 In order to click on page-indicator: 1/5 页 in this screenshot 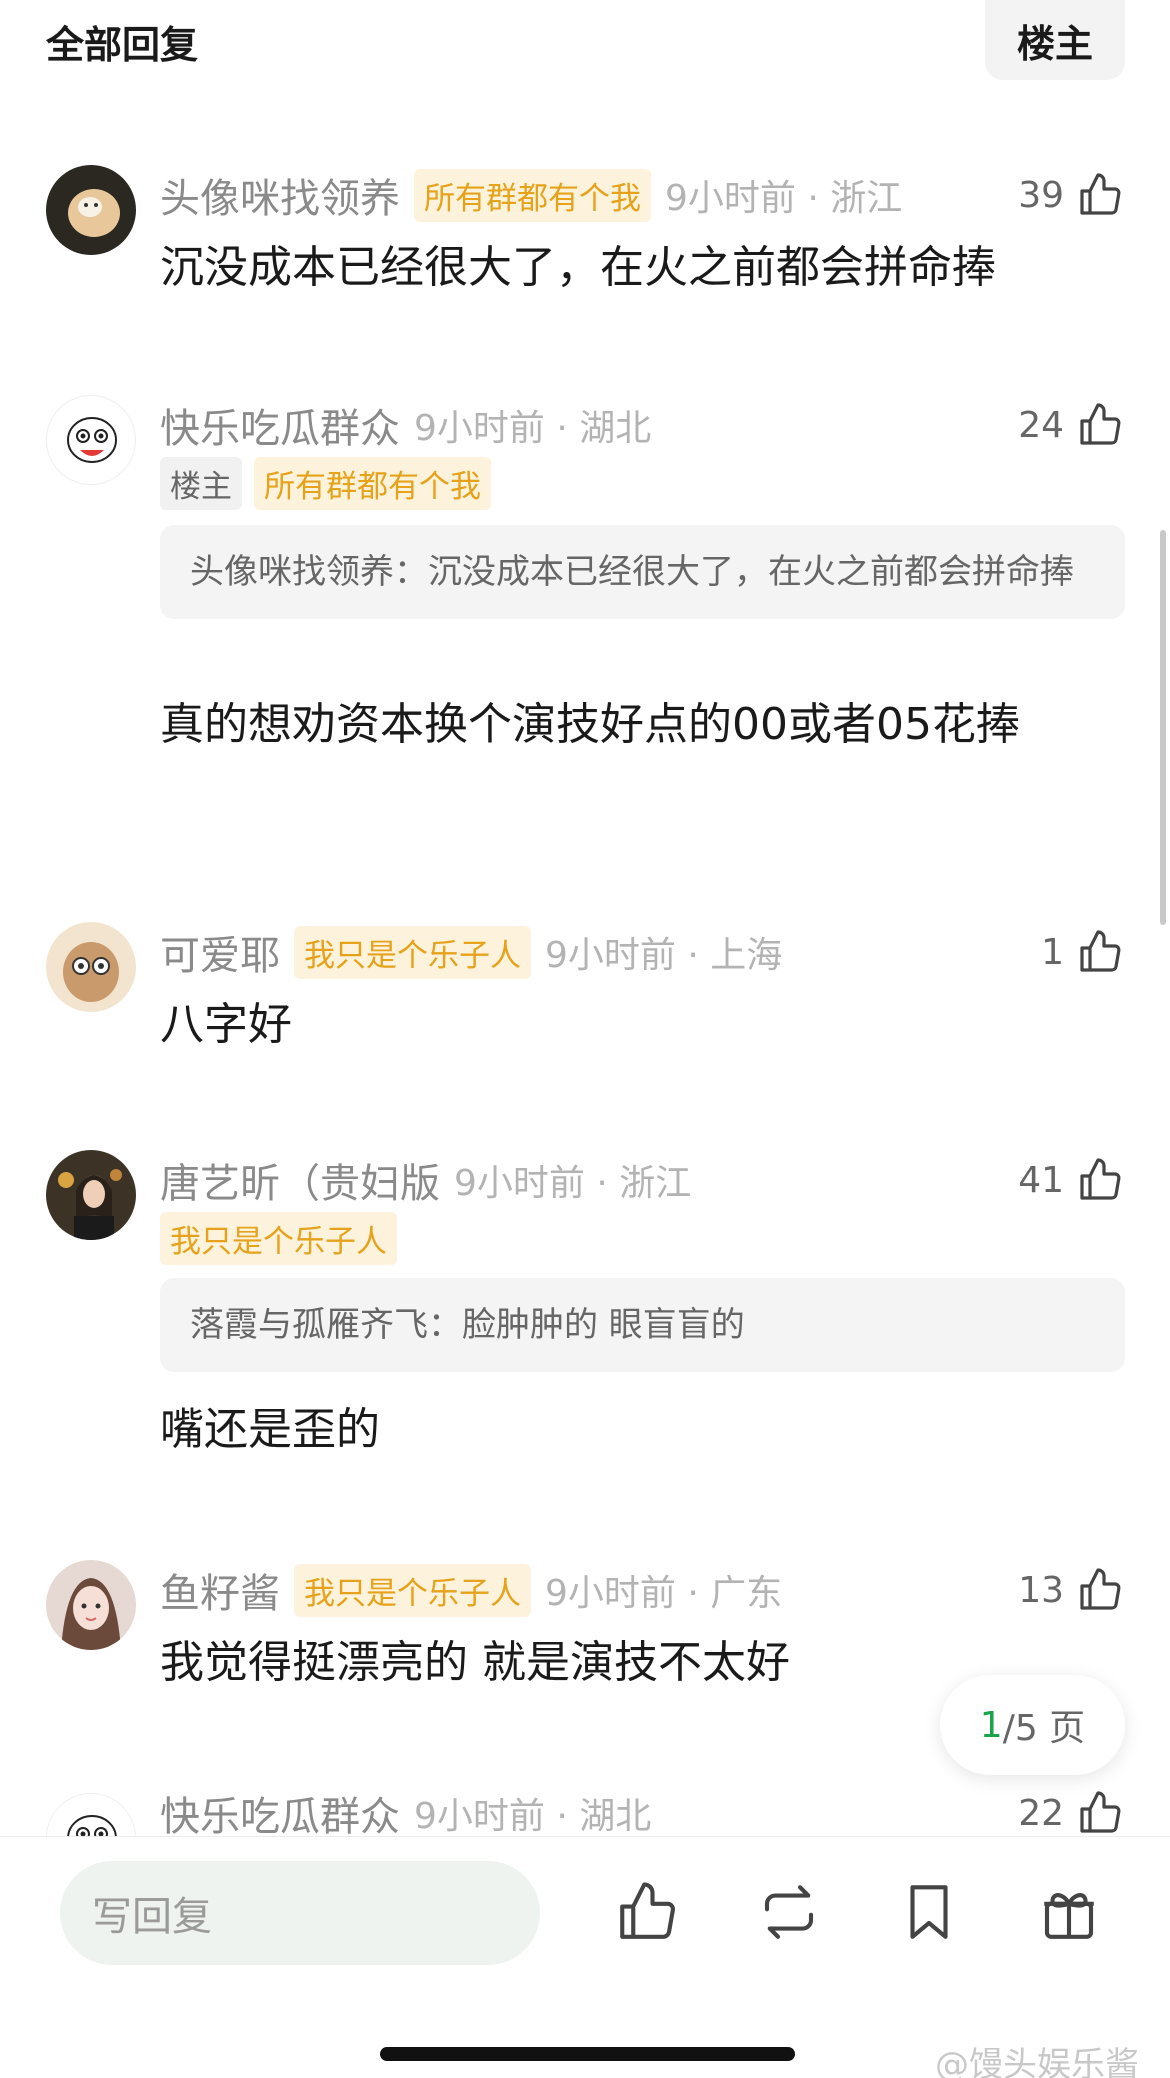, I will do `click(1032, 1725)`.